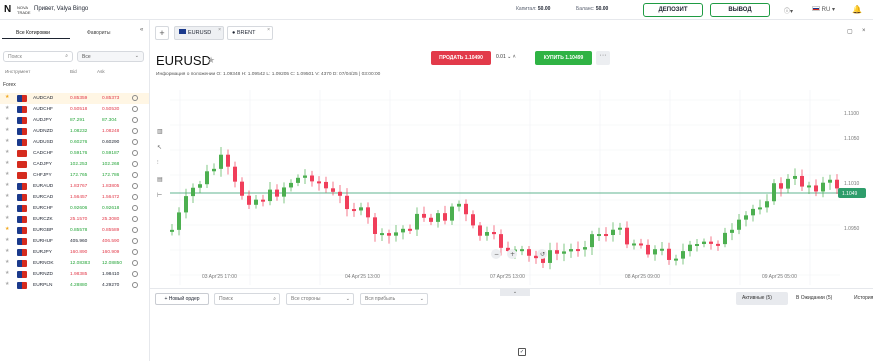  I want to click on tab-favorites: Фавориты, so click(98, 33).